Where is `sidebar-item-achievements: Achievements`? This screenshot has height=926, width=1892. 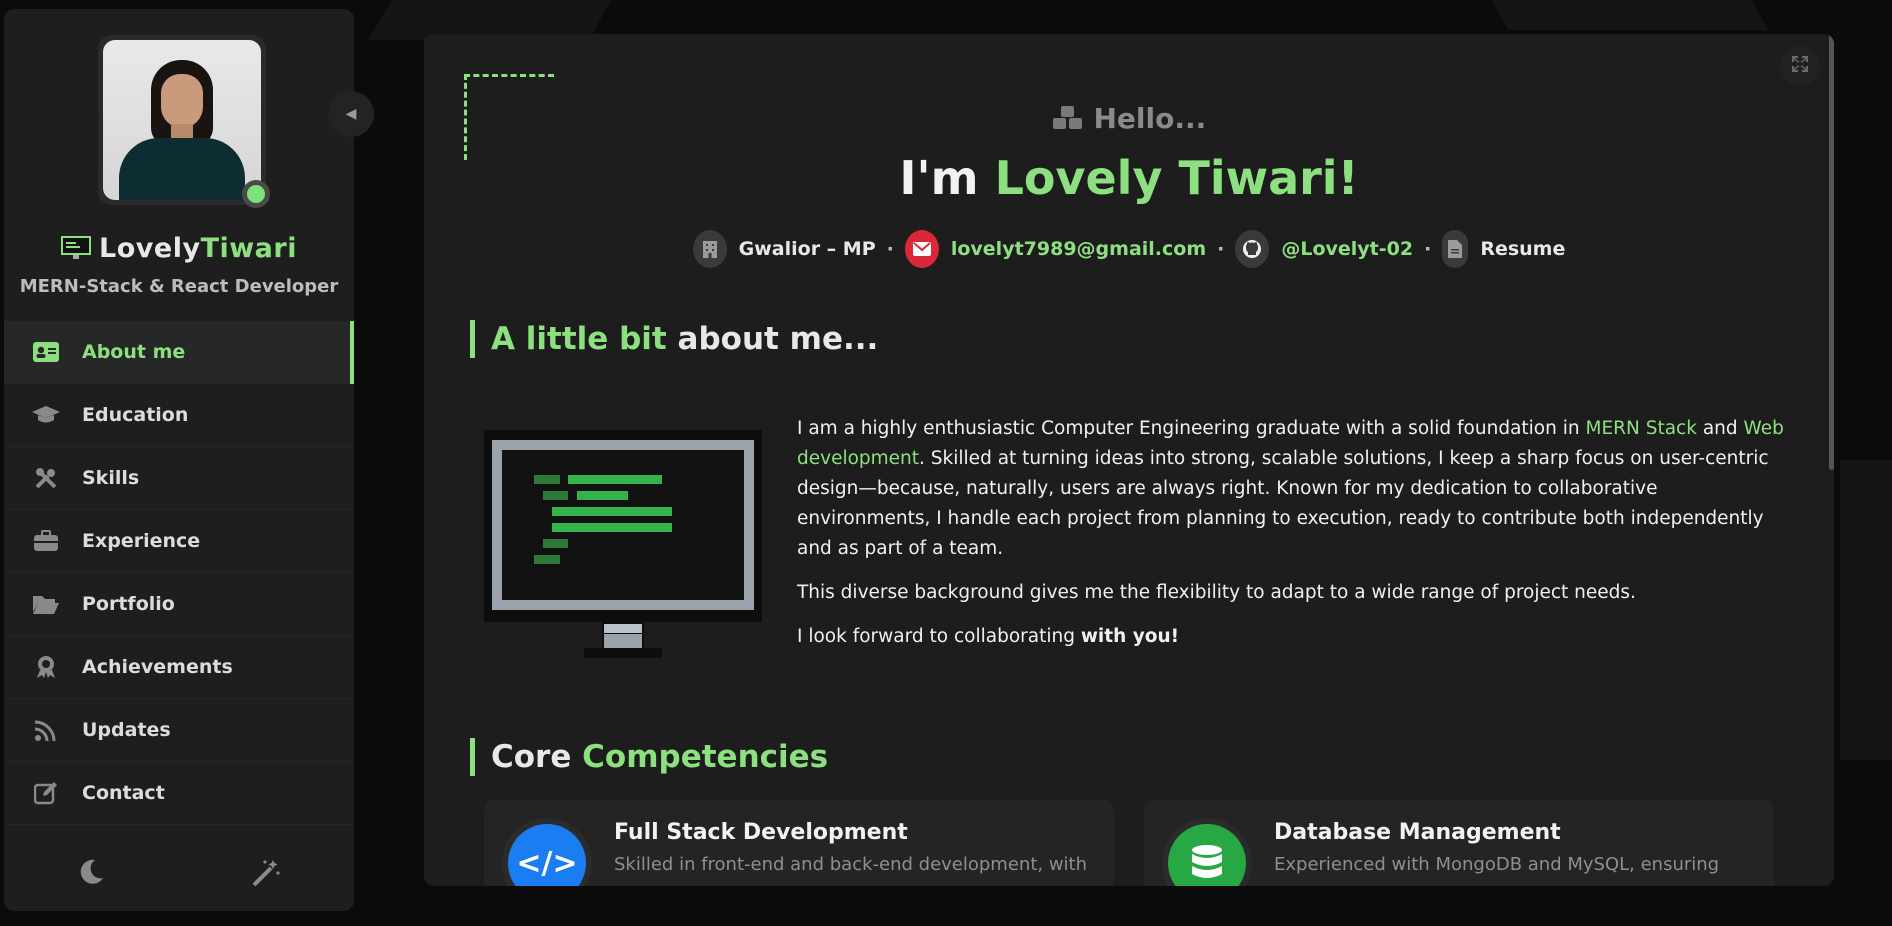 sidebar-item-achievements: Achievements is located at coordinates (179, 667).